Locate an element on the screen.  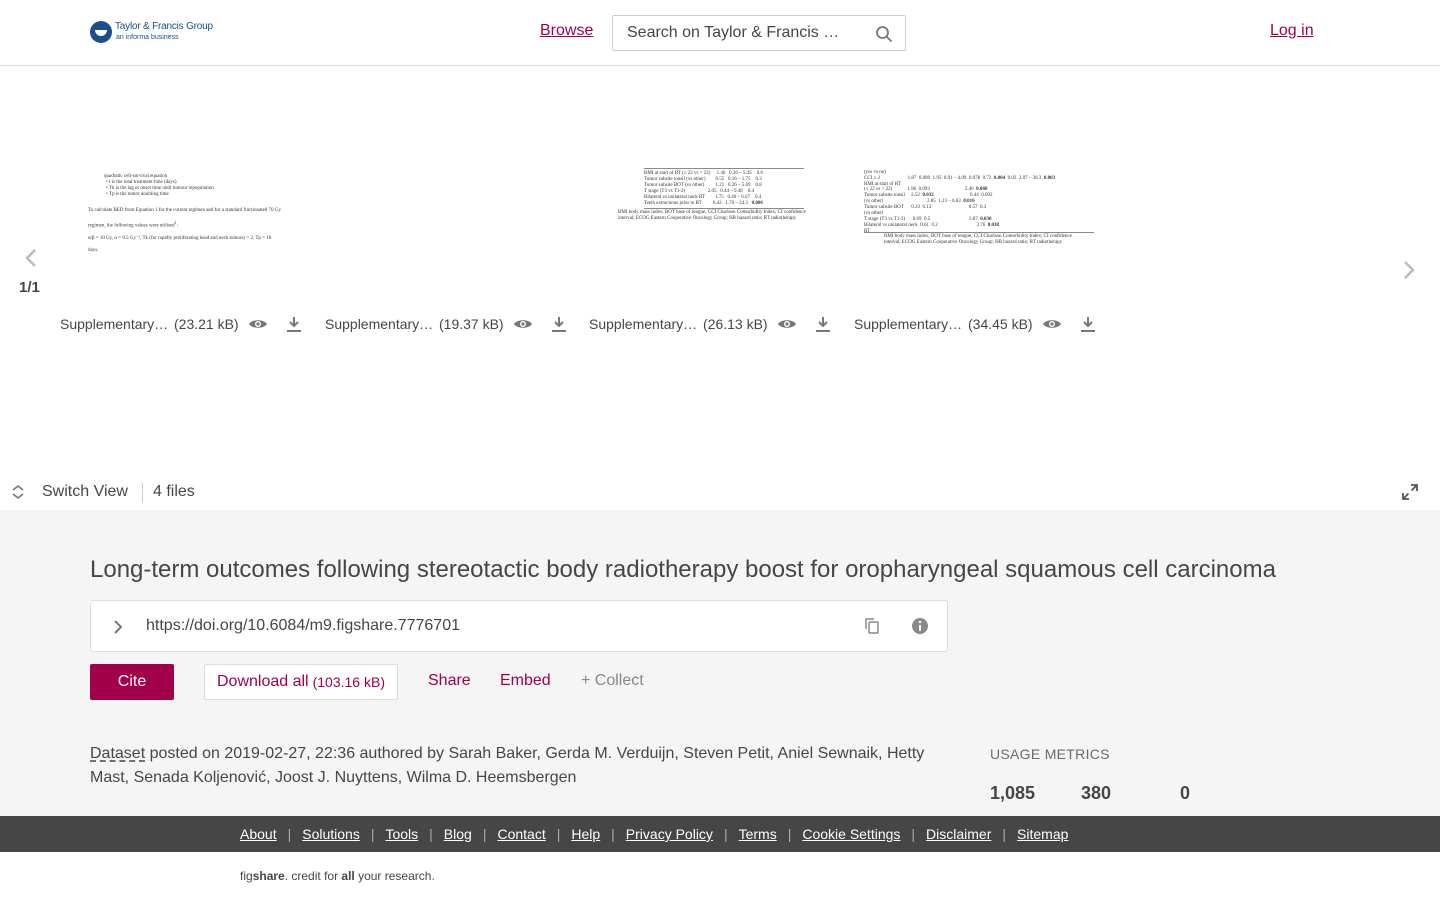
logo-mark-icon is located at coordinates (101, 32).